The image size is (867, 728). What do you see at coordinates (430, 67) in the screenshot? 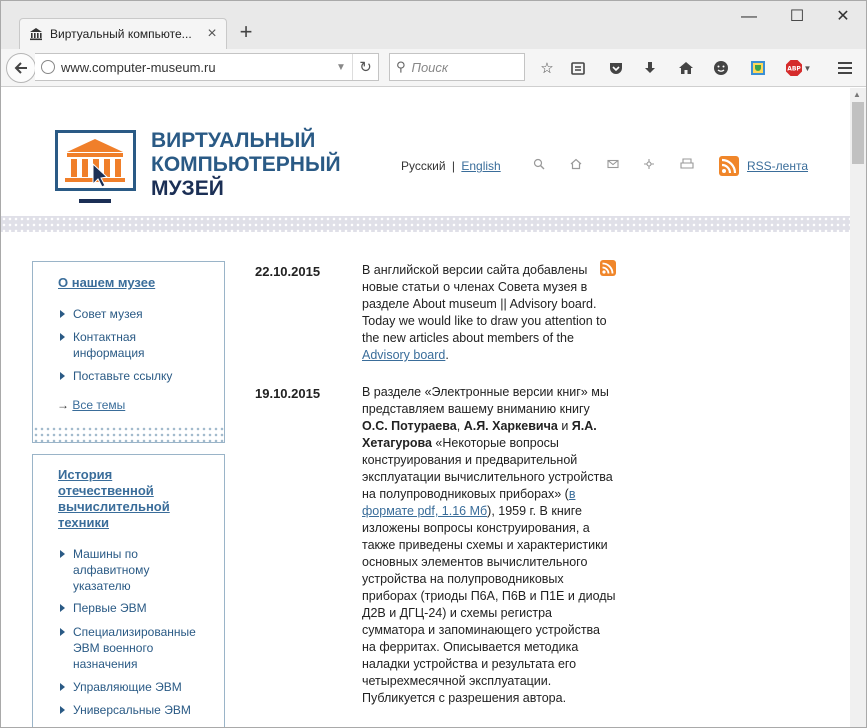
I see `search-placeholder: Поиск` at bounding box center [430, 67].